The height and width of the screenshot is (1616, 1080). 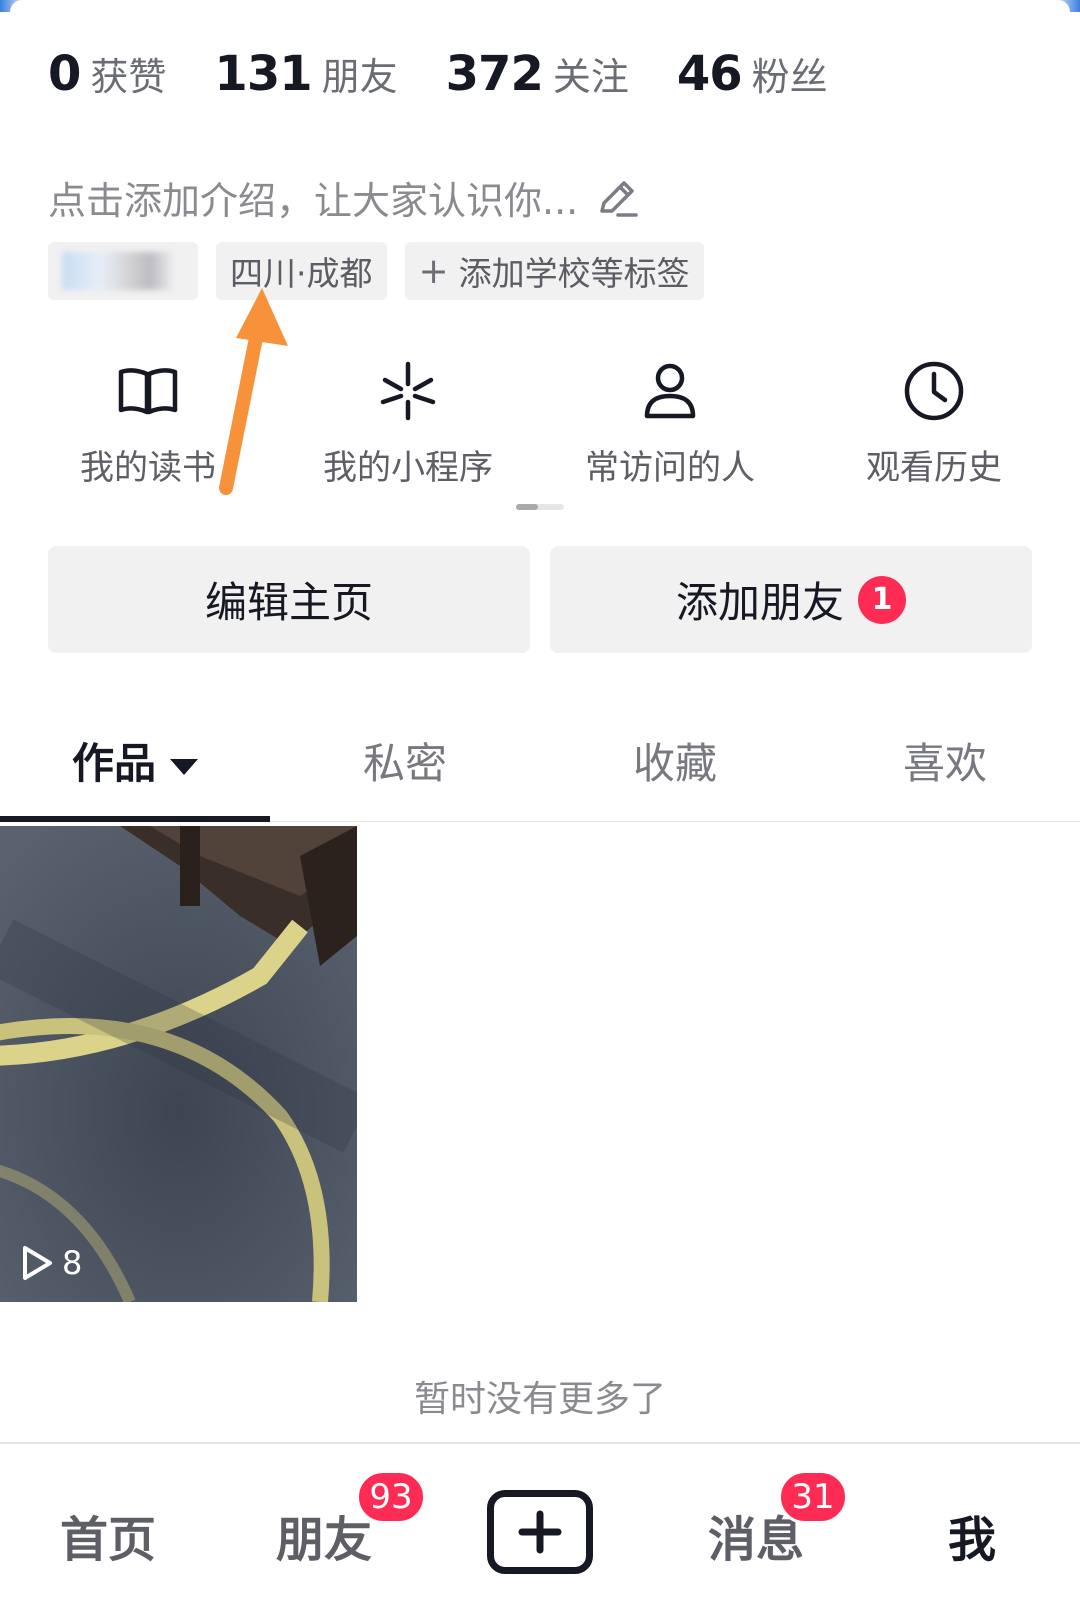 I want to click on stat-friends-label: 朋友, so click(x=359, y=77).